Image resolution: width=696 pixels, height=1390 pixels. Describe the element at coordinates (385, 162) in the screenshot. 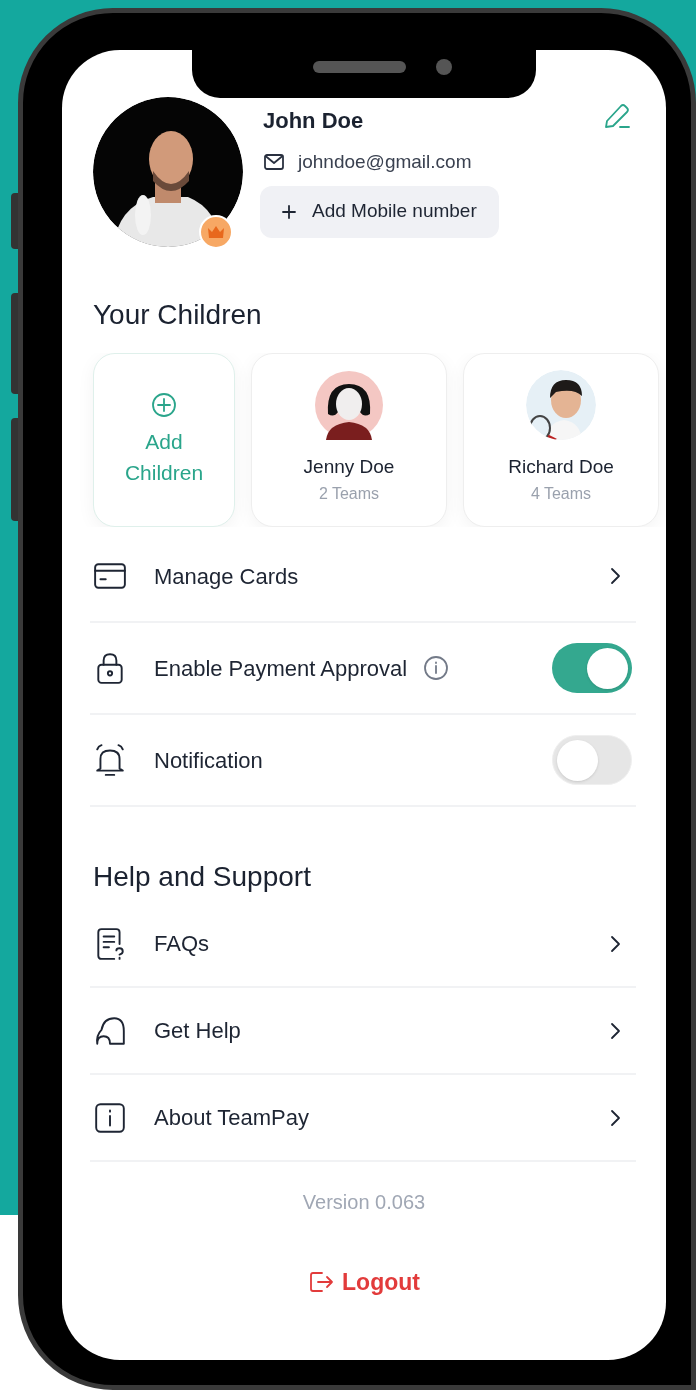

I see `email-text: johndoe@gmail.com` at that location.